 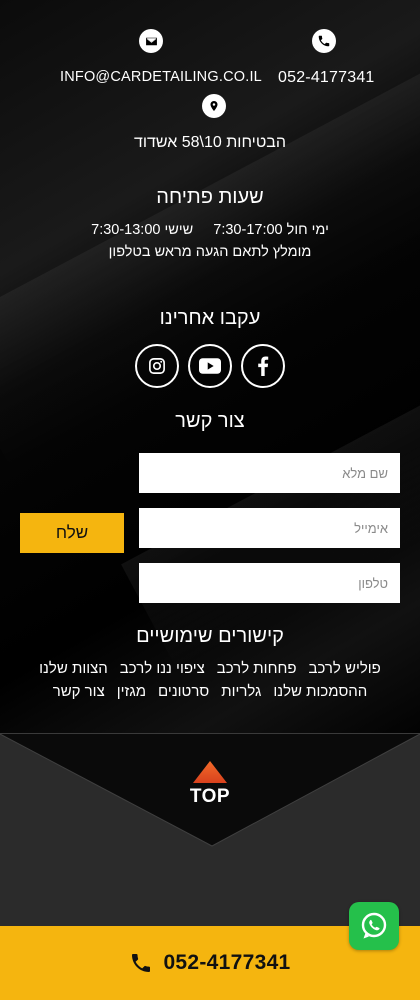 I want to click on scroll-top-label: TOP, so click(x=210, y=796).